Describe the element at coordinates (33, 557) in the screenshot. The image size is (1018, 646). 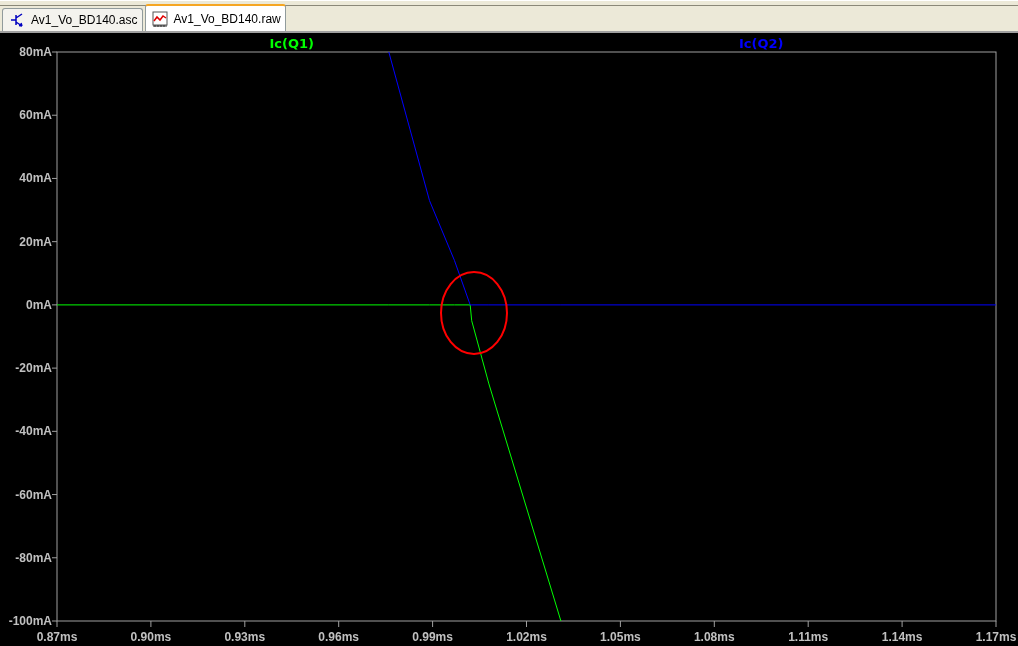
I see `y-tick-label: -80mA` at that location.